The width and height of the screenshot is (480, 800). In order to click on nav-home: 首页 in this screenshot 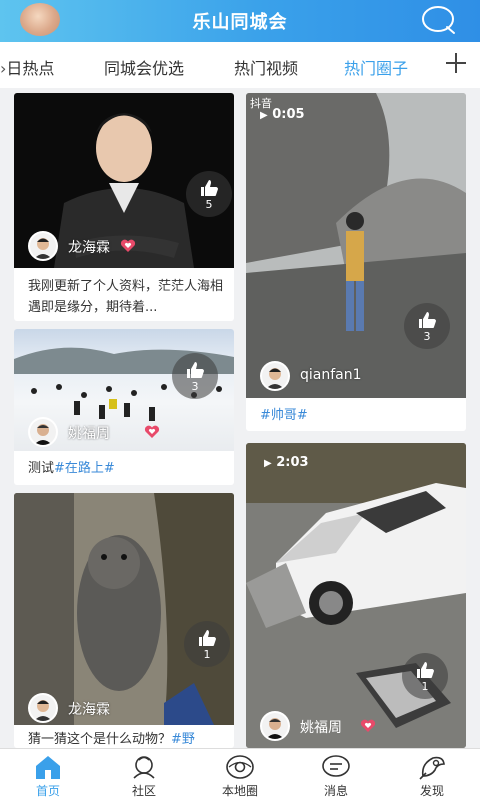, I will do `click(48, 774)`.